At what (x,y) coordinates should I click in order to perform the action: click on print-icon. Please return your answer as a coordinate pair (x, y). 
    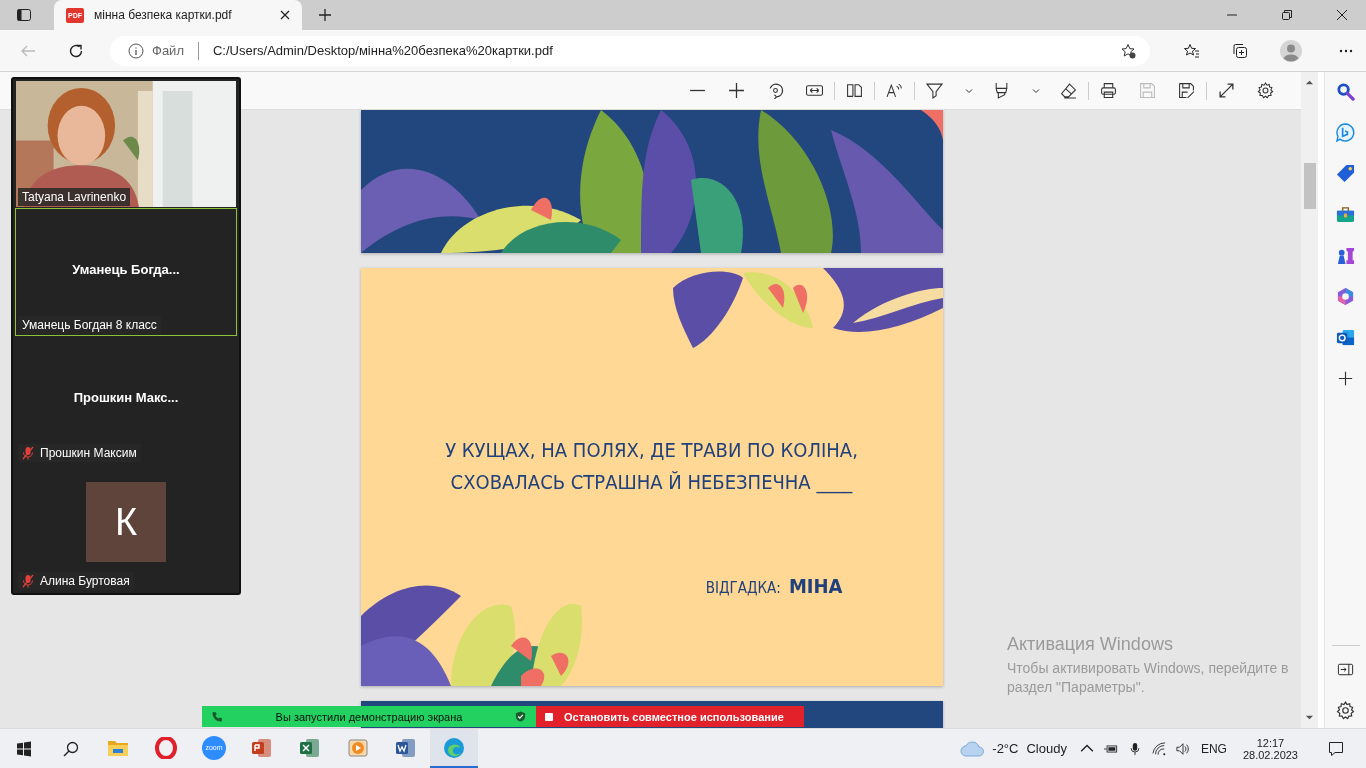
    Looking at the image, I should click on (1108, 90).